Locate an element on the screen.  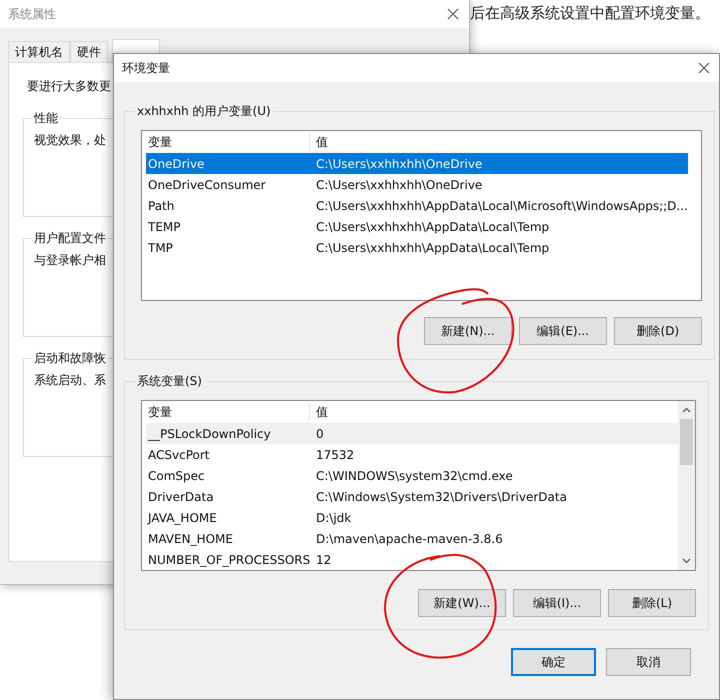
variable-row: JAVA_HOME D:\jdk is located at coordinates (412, 517).